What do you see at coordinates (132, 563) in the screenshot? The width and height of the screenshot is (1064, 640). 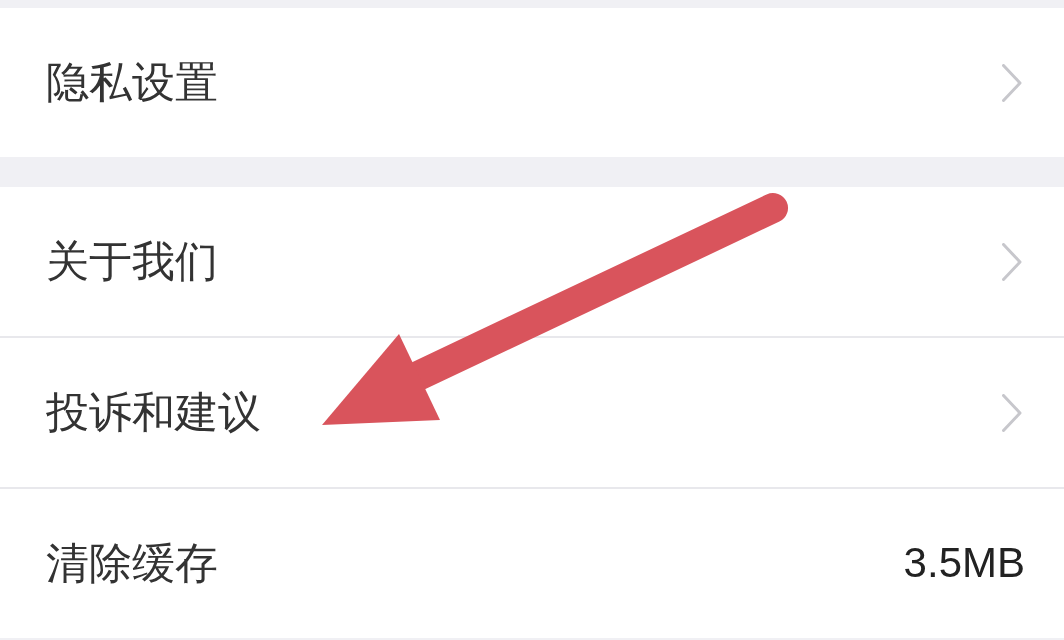 I see `menu-item-label: 清除缓存` at bounding box center [132, 563].